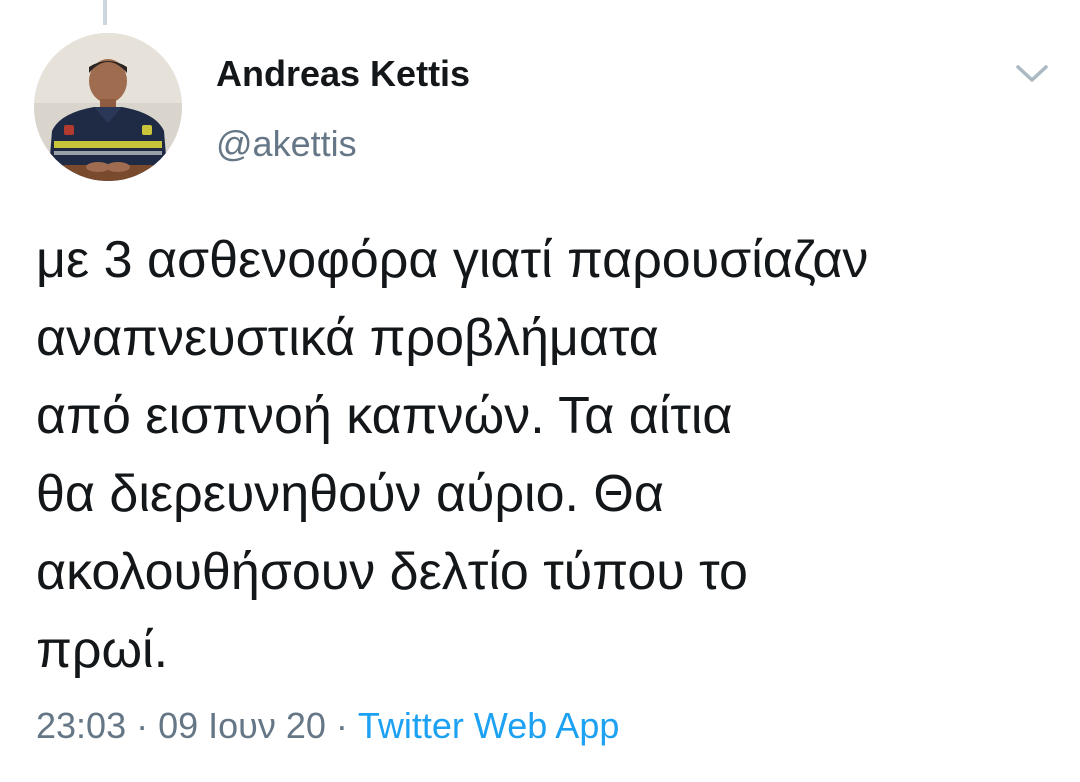 The width and height of the screenshot is (1080, 782). What do you see at coordinates (488, 725) in the screenshot?
I see `tweet-source-link: Twitter Web App` at bounding box center [488, 725].